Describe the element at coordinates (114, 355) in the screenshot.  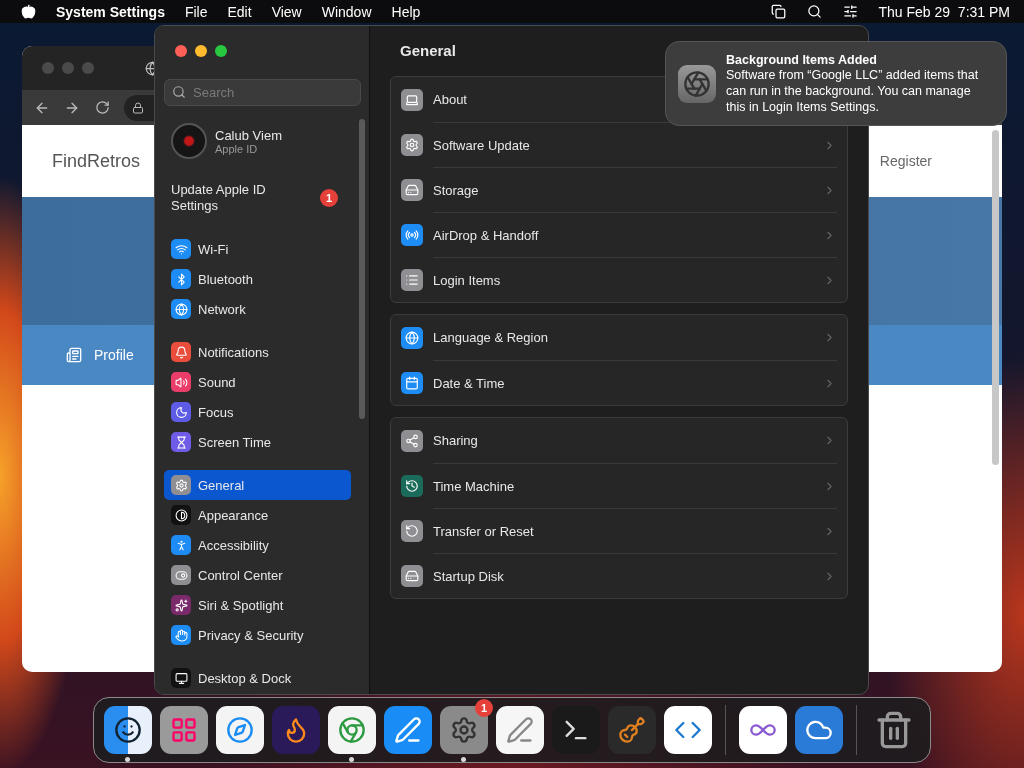
I see `profile-tab: Profile` at that location.